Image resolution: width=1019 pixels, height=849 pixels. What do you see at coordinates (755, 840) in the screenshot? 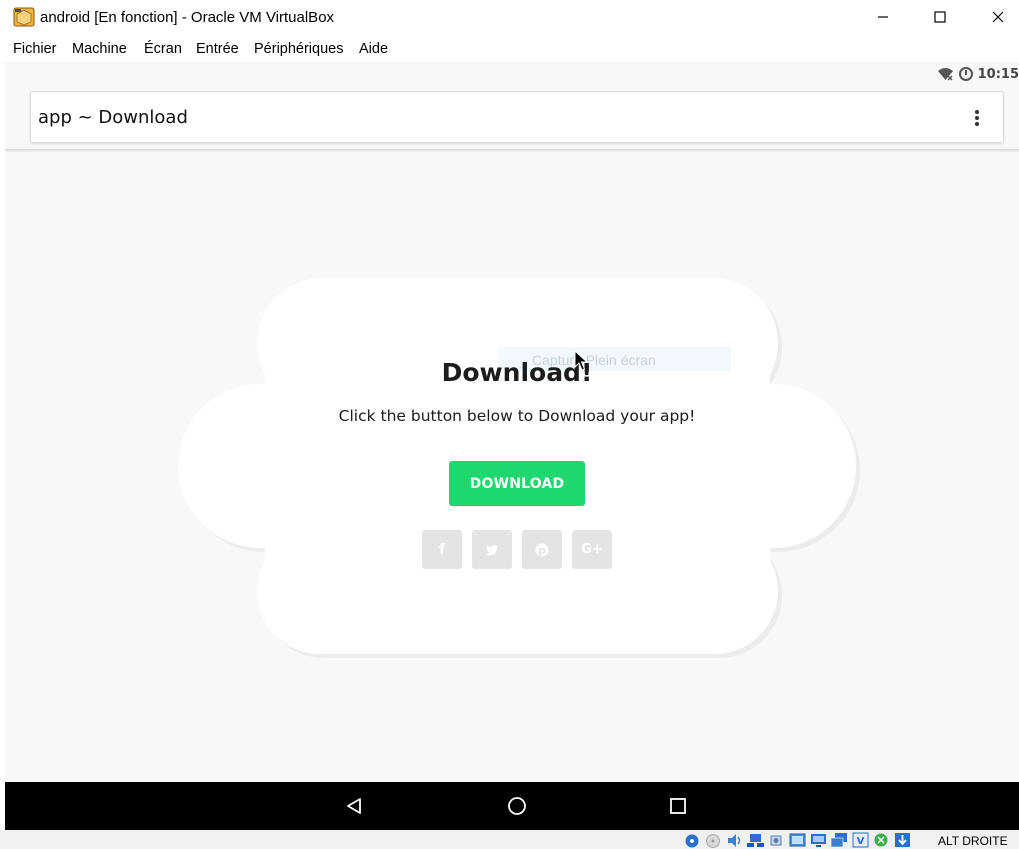
I see `network-icon` at bounding box center [755, 840].